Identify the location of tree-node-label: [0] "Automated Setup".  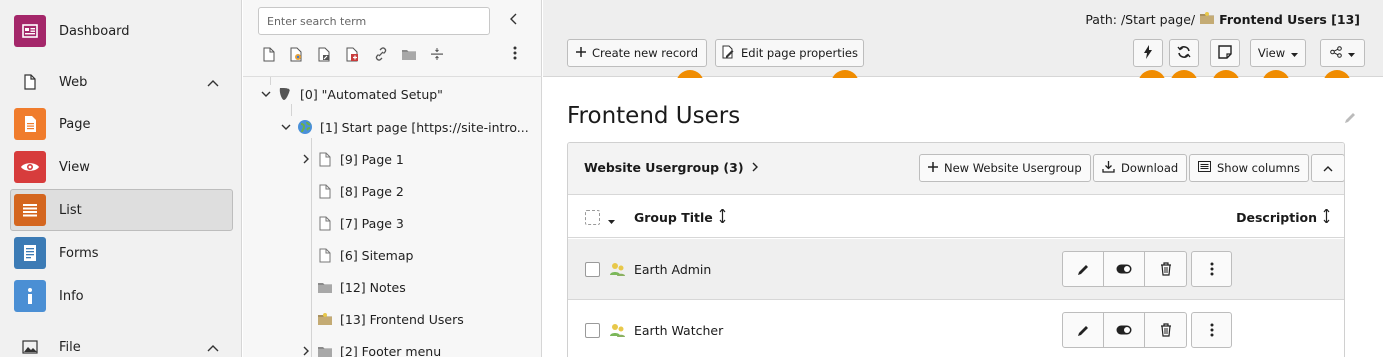
(371, 94).